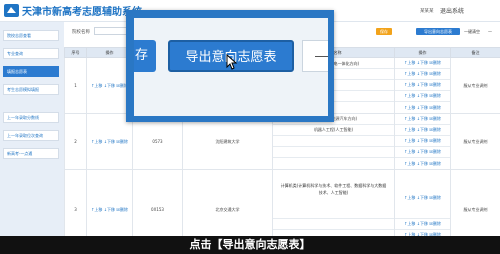 The width and height of the screenshot is (500, 254). What do you see at coordinates (82, 12) in the screenshot?
I see `app-title: 天津市新高考志愿辅助系统` at bounding box center [82, 12].